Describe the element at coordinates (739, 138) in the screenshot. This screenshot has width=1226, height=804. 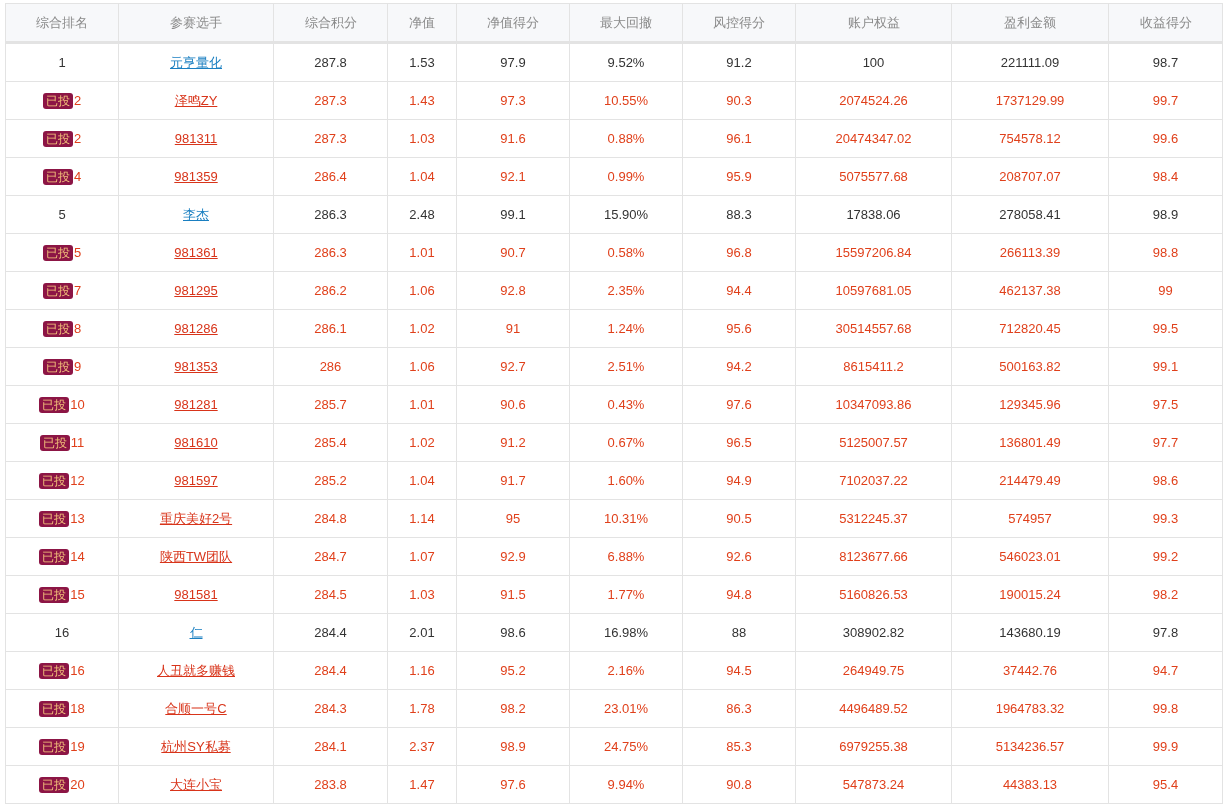
I see `table-cell: 96.1` at that location.